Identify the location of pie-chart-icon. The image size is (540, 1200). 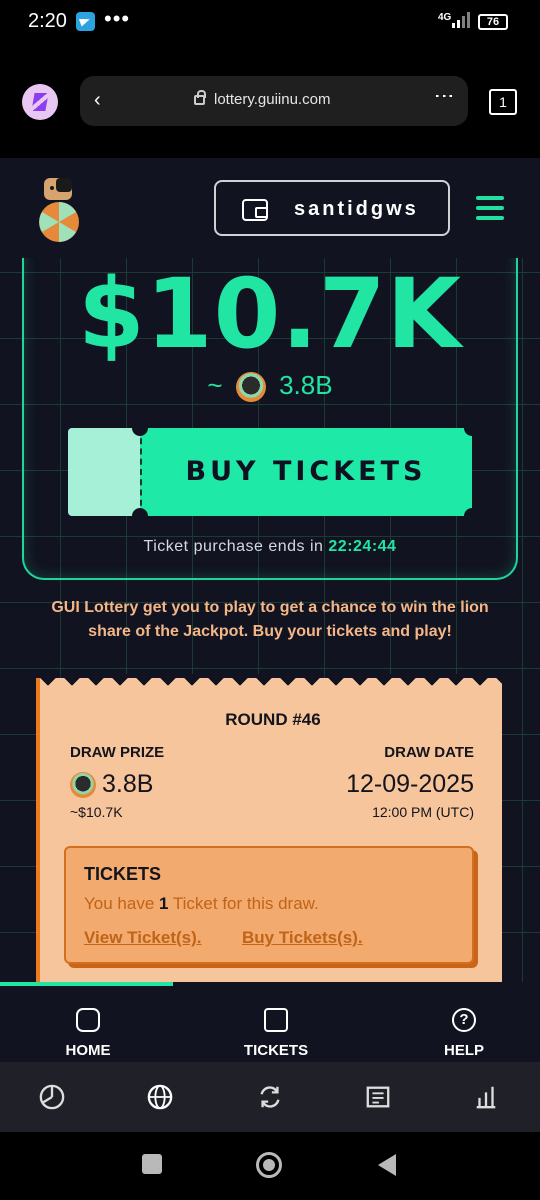
(52, 1097).